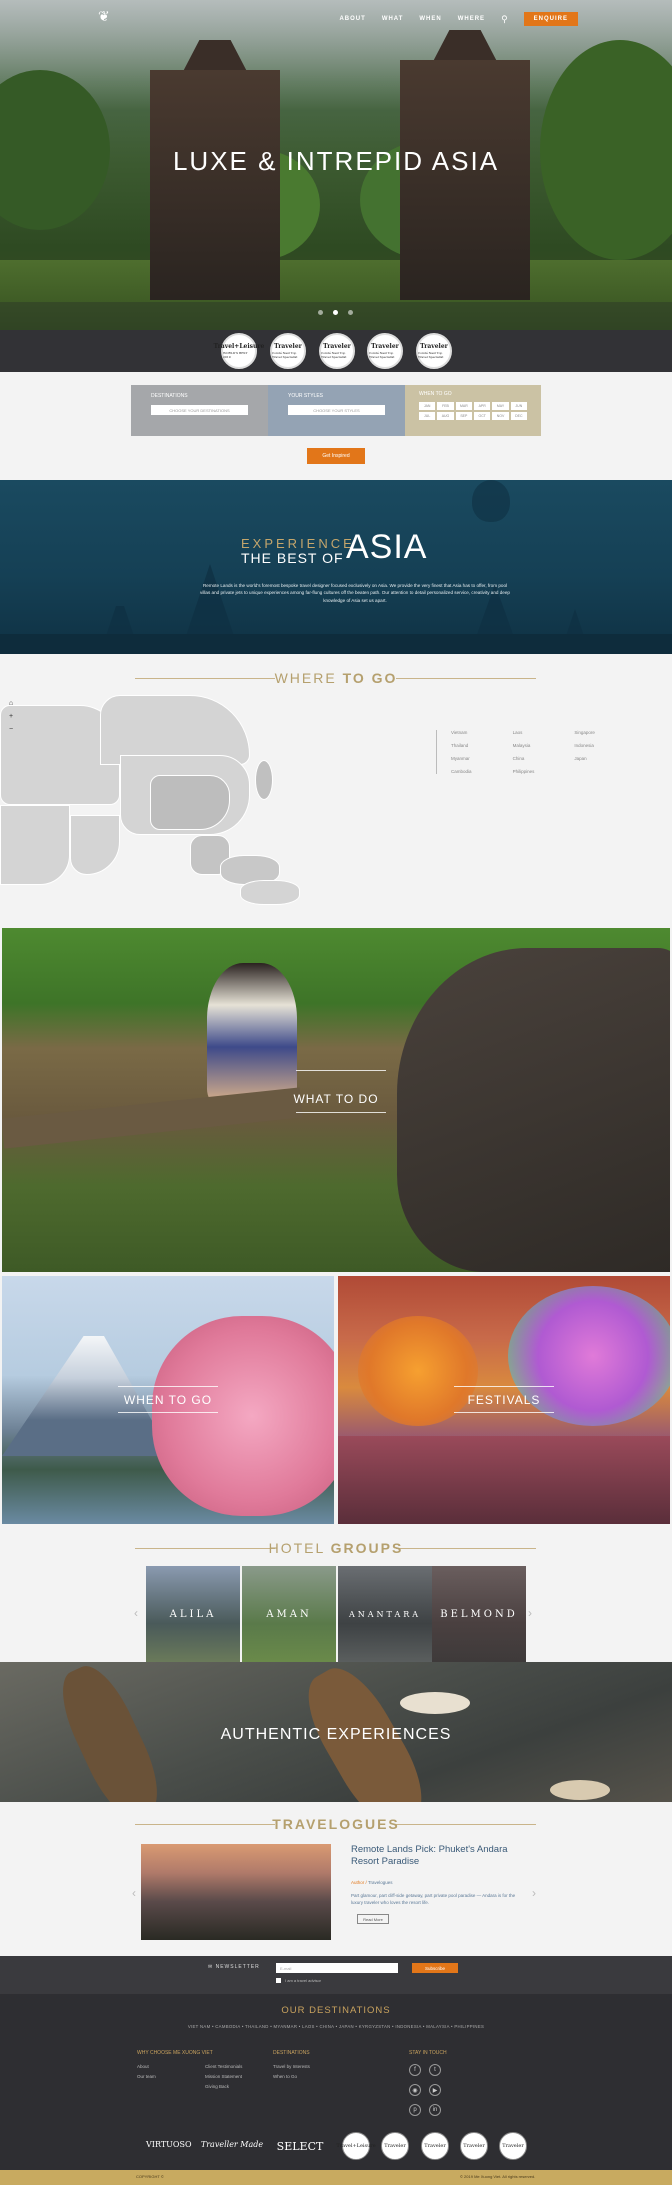 This screenshot has width=672, height=2185. I want to click on newsletter-email-input: E-mail, so click(337, 1968).